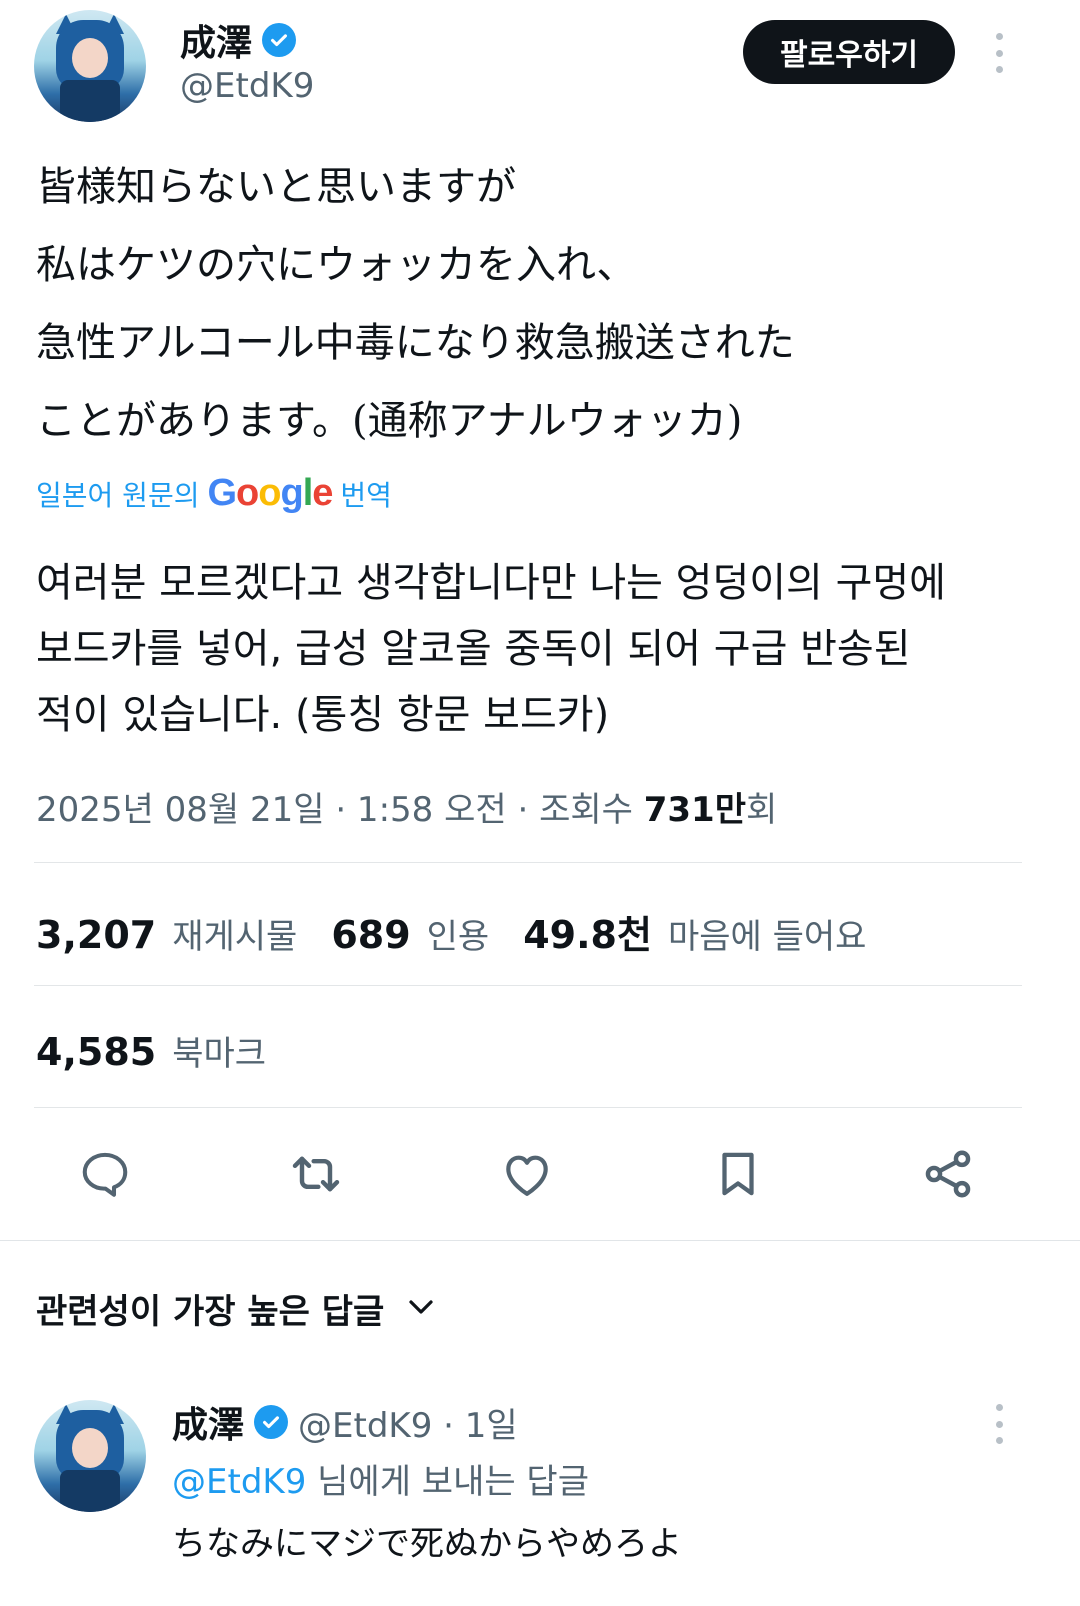  I want to click on reply-to-mention: @EtdK9, so click(239, 1482).